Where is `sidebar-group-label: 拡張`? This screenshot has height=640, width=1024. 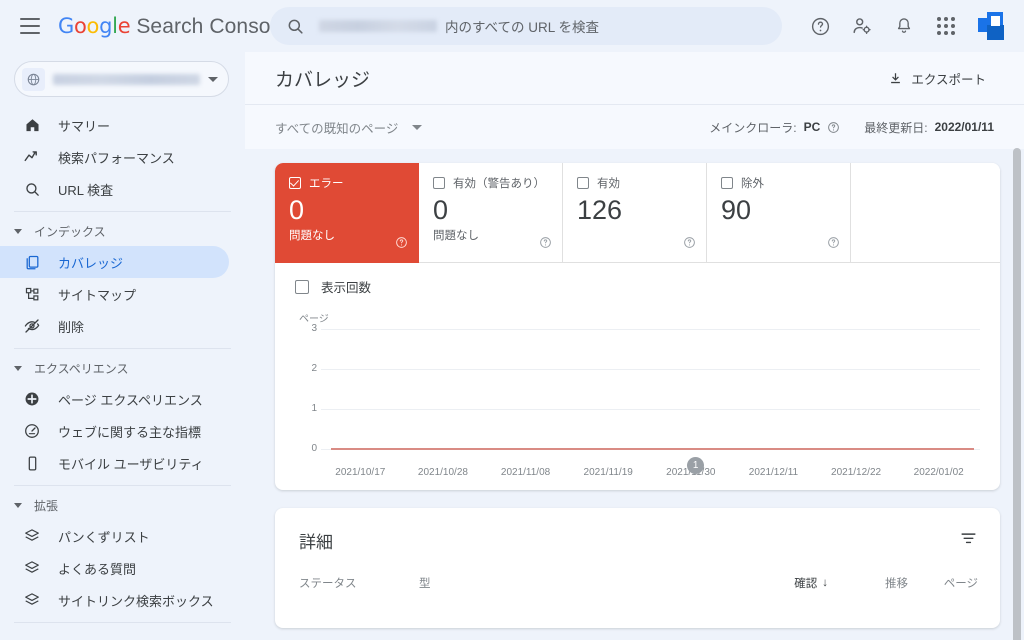
sidebar-group-label: 拡張 is located at coordinates (46, 505).